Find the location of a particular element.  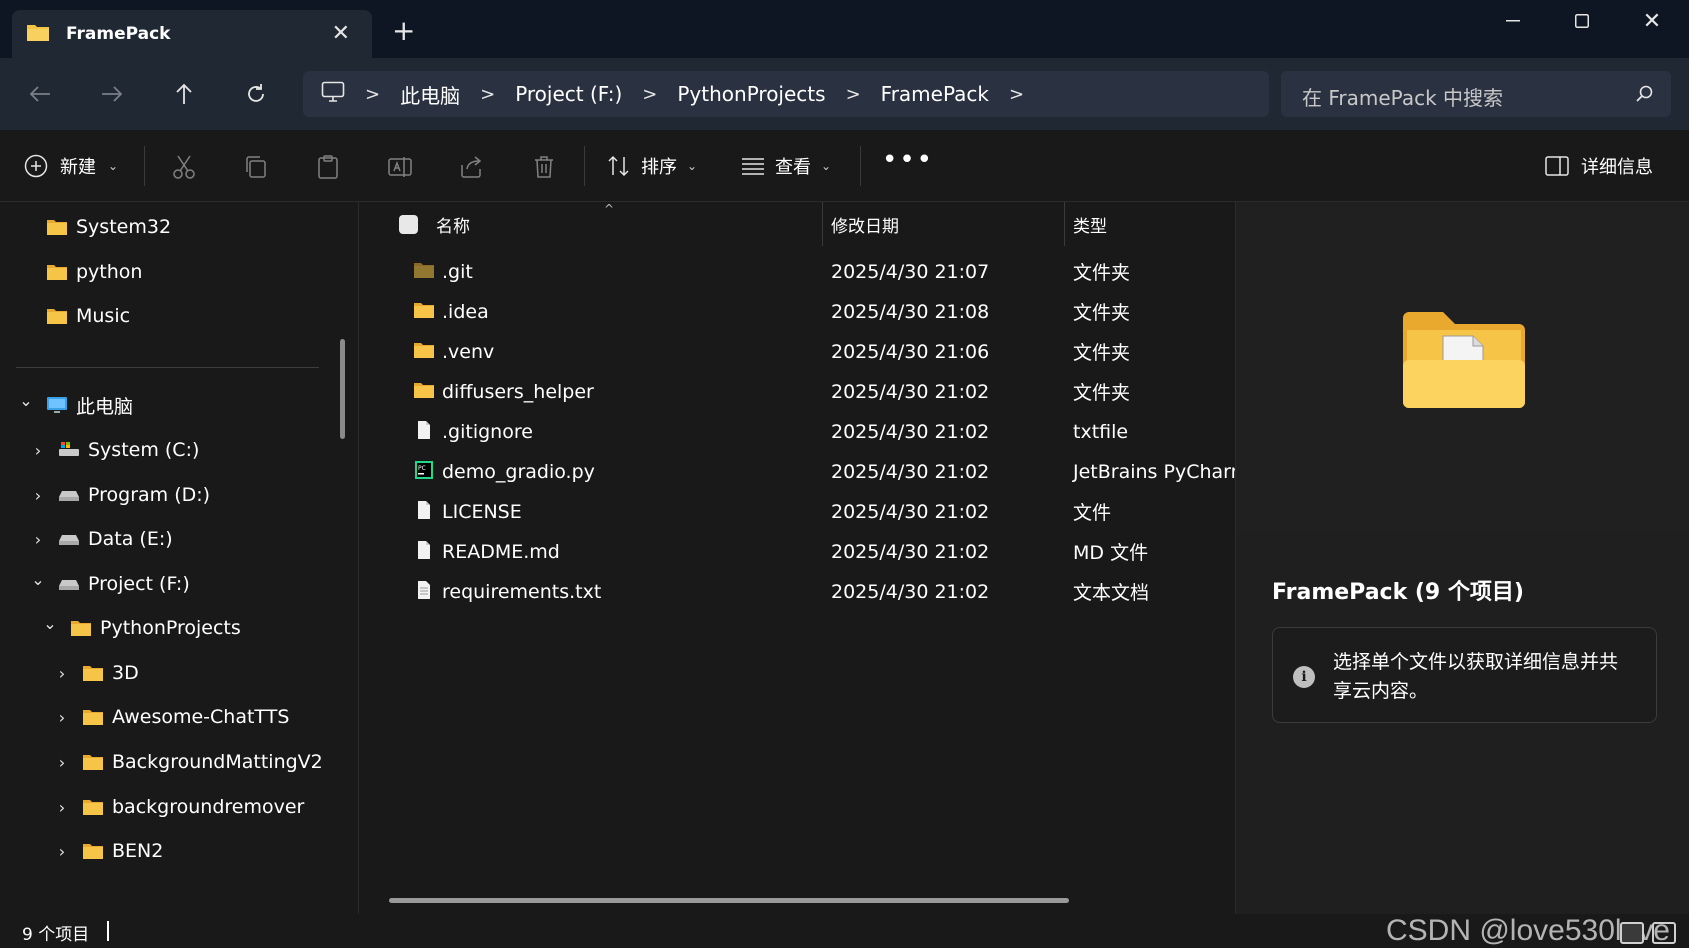

sidebar-item: › BEN2 is located at coordinates (108, 851).